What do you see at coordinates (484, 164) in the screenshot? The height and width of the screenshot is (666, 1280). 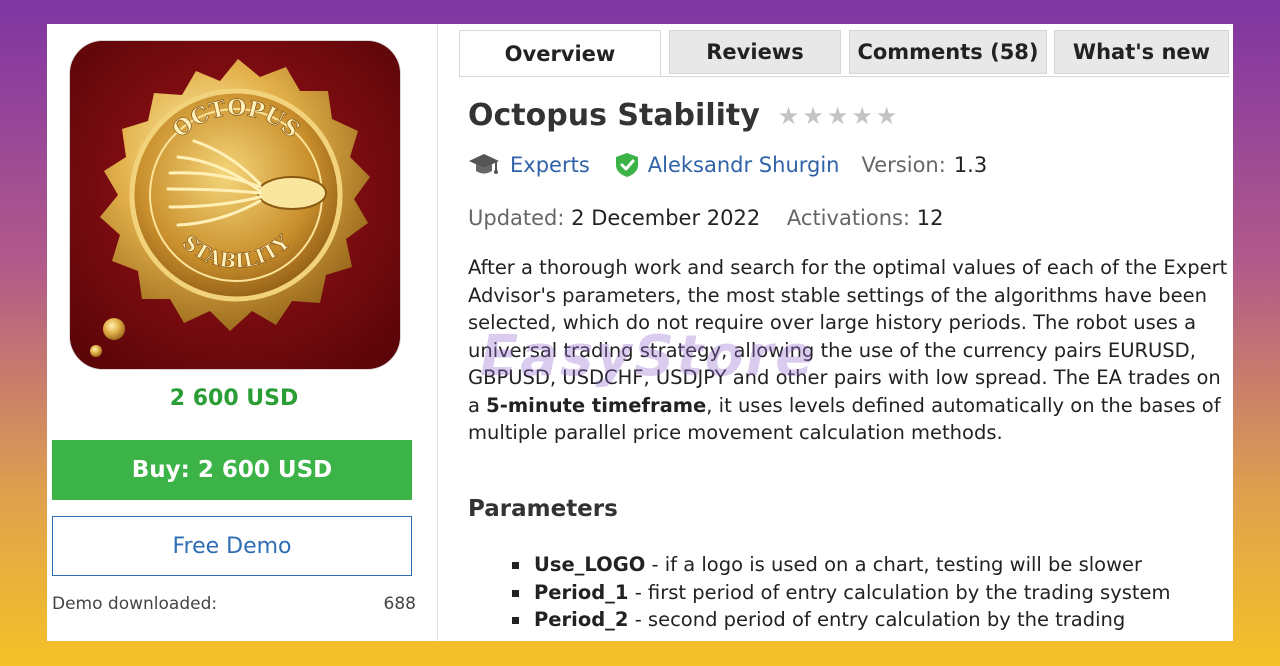 I see `graduation-cap-icon` at bounding box center [484, 164].